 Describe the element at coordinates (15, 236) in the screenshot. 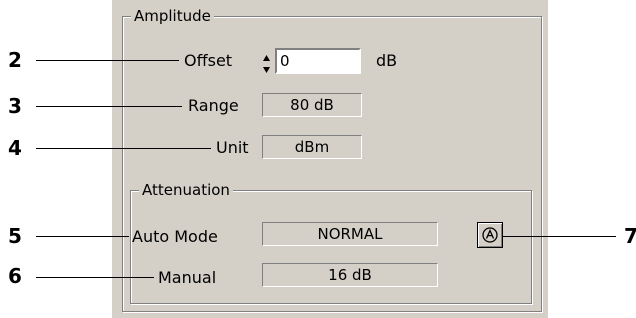

I see `callout-number-5: 5` at that location.